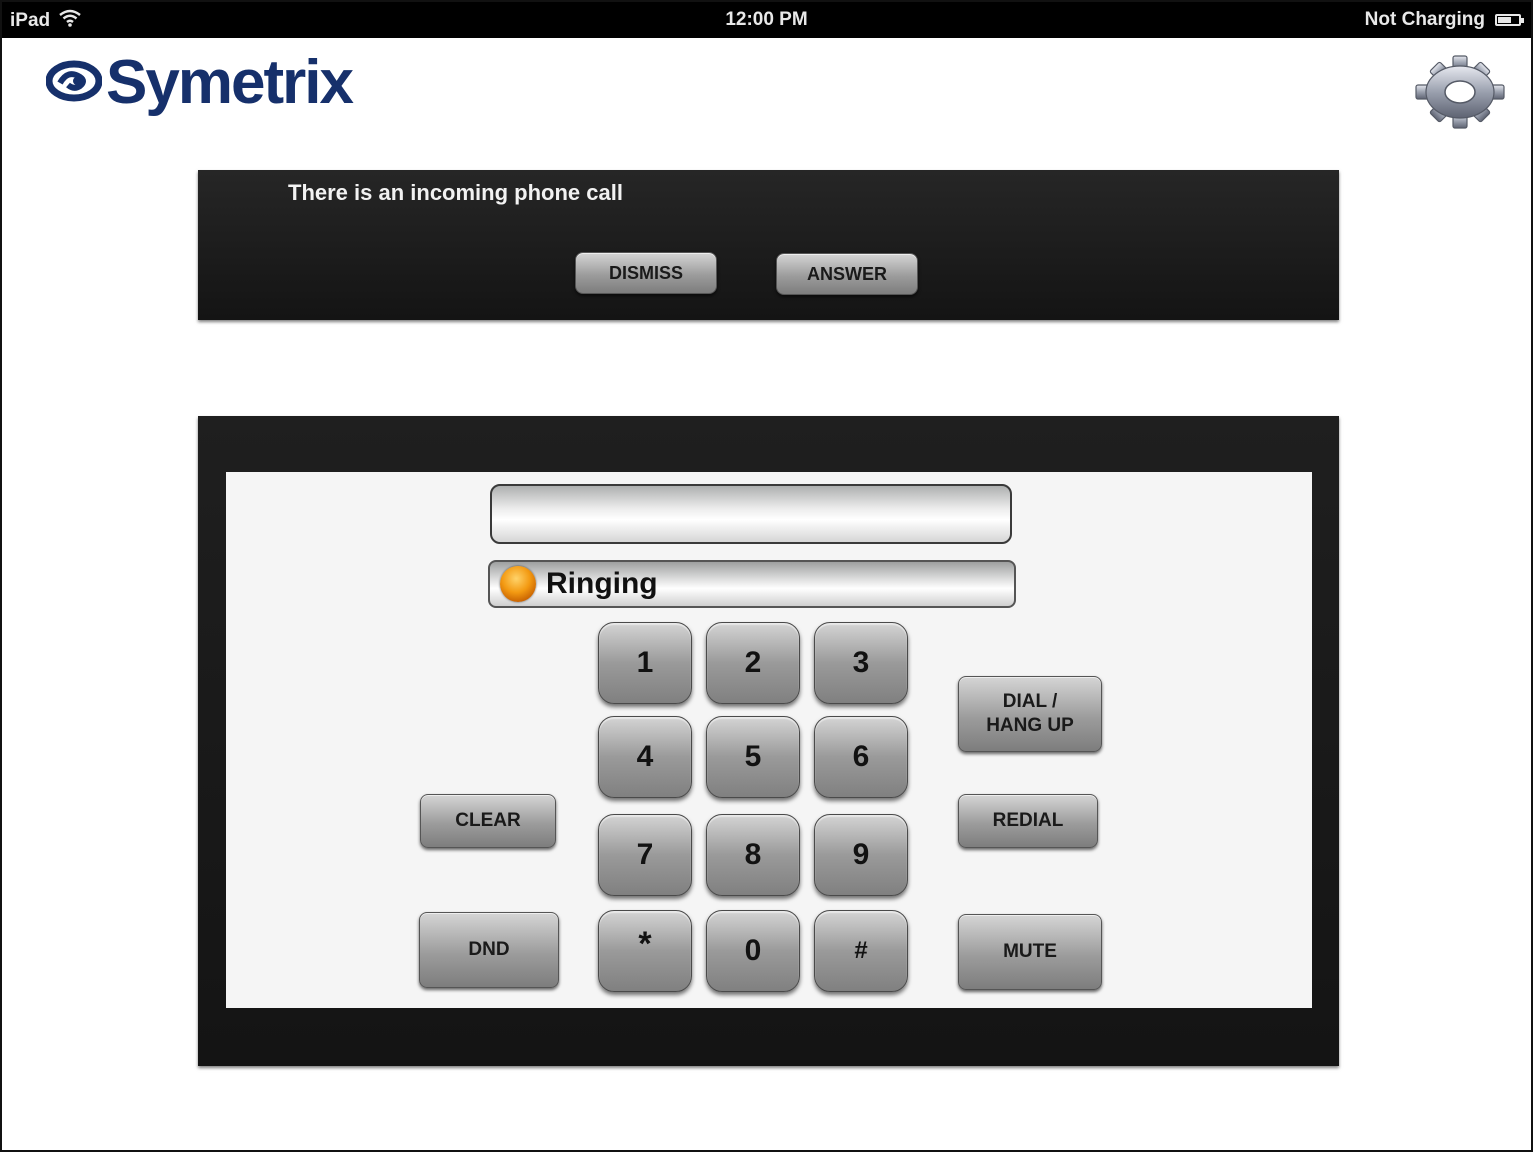  I want to click on key-6: 6, so click(861, 757).